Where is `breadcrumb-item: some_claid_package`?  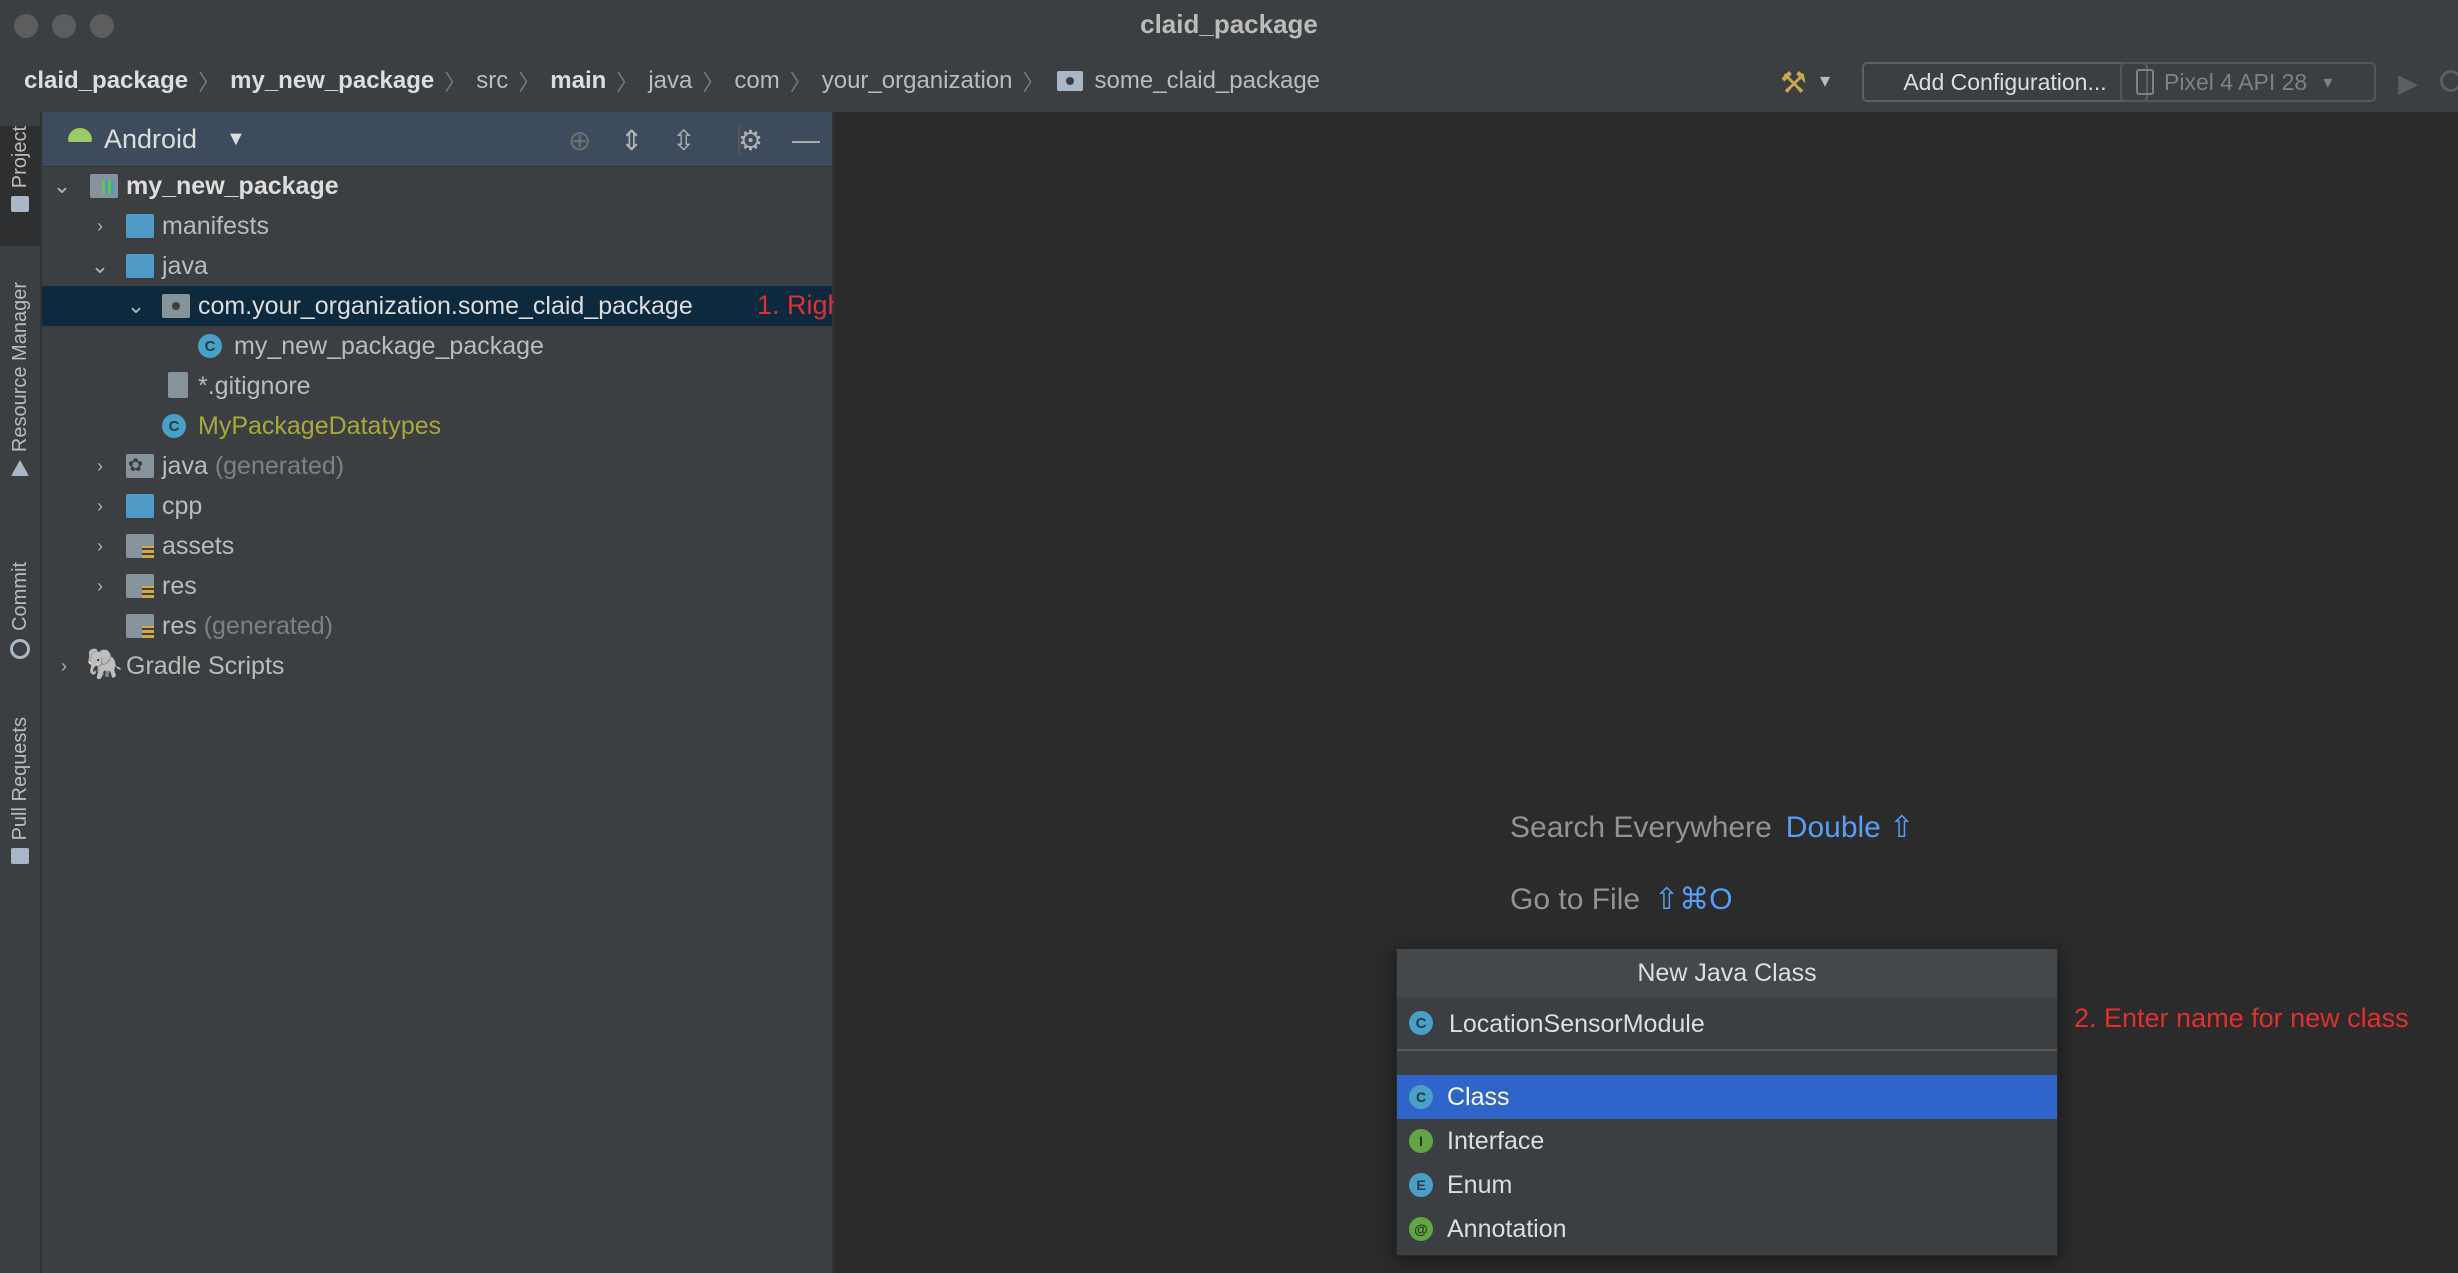
breadcrumb-item: some_claid_package is located at coordinates (1207, 81).